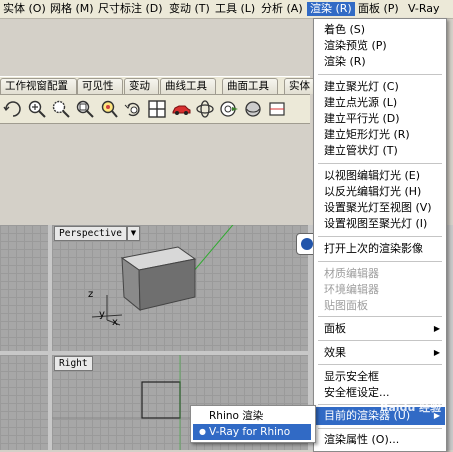 The image size is (453, 452). What do you see at coordinates (37, 109) in the screenshot?
I see `zoom-in-icon` at bounding box center [37, 109].